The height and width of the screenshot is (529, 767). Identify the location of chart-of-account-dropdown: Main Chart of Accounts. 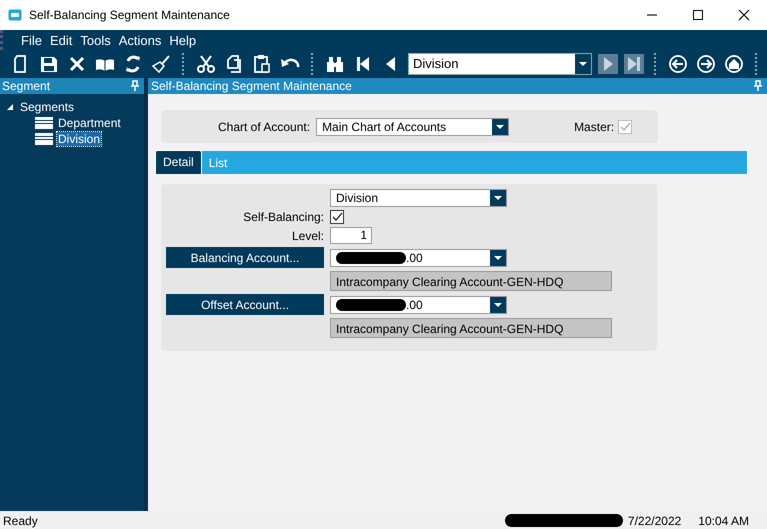
(413, 127).